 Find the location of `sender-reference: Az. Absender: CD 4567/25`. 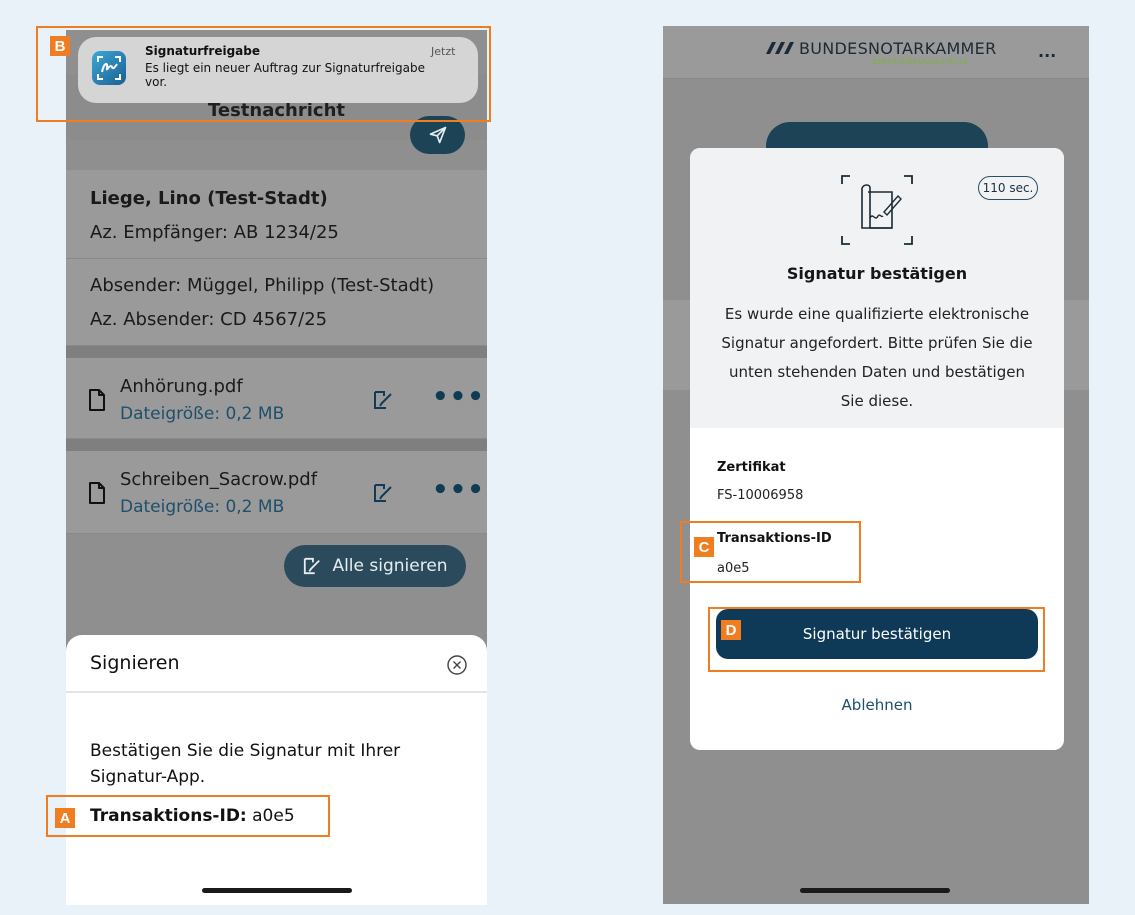

sender-reference: Az. Absender: CD 4567/25 is located at coordinates (209, 319).